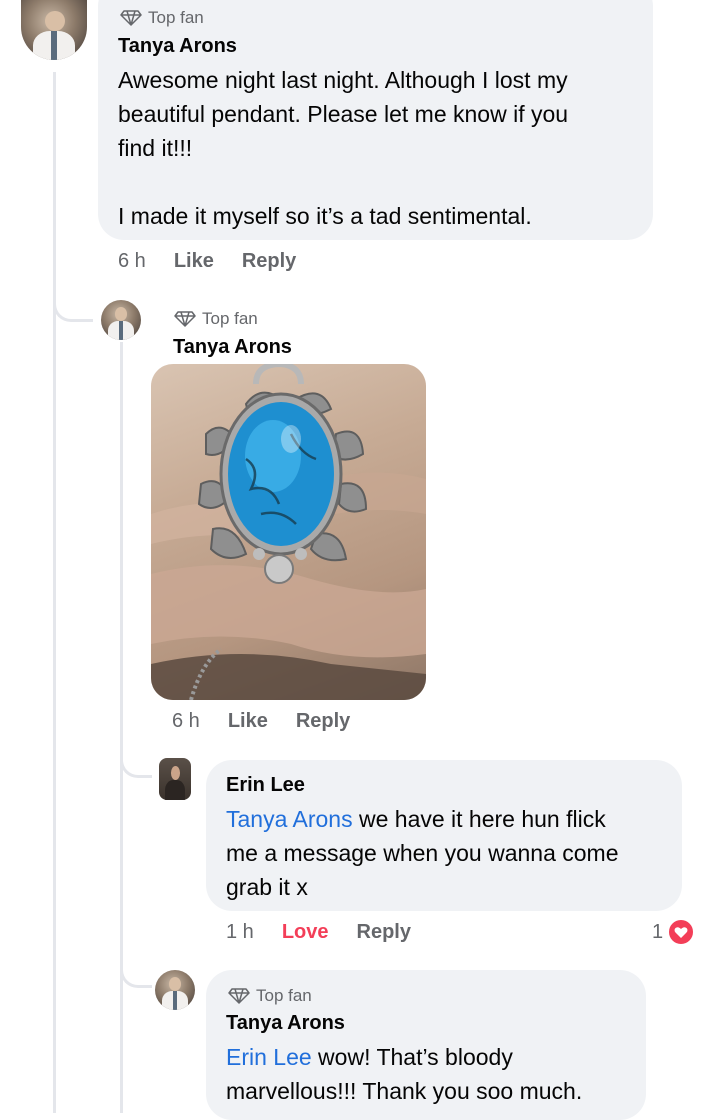 The image size is (720, 1120). I want to click on reaction-count: 1, so click(658, 931).